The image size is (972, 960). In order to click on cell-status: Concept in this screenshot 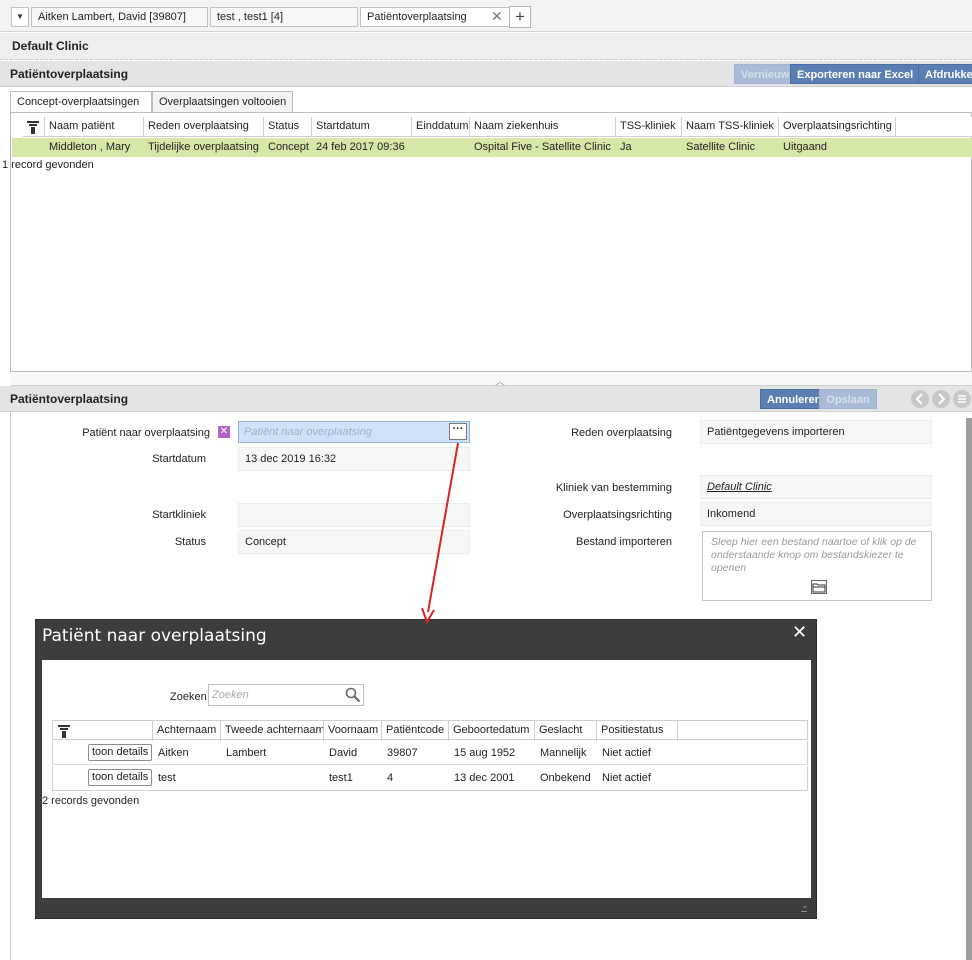, I will do `click(288, 147)`.